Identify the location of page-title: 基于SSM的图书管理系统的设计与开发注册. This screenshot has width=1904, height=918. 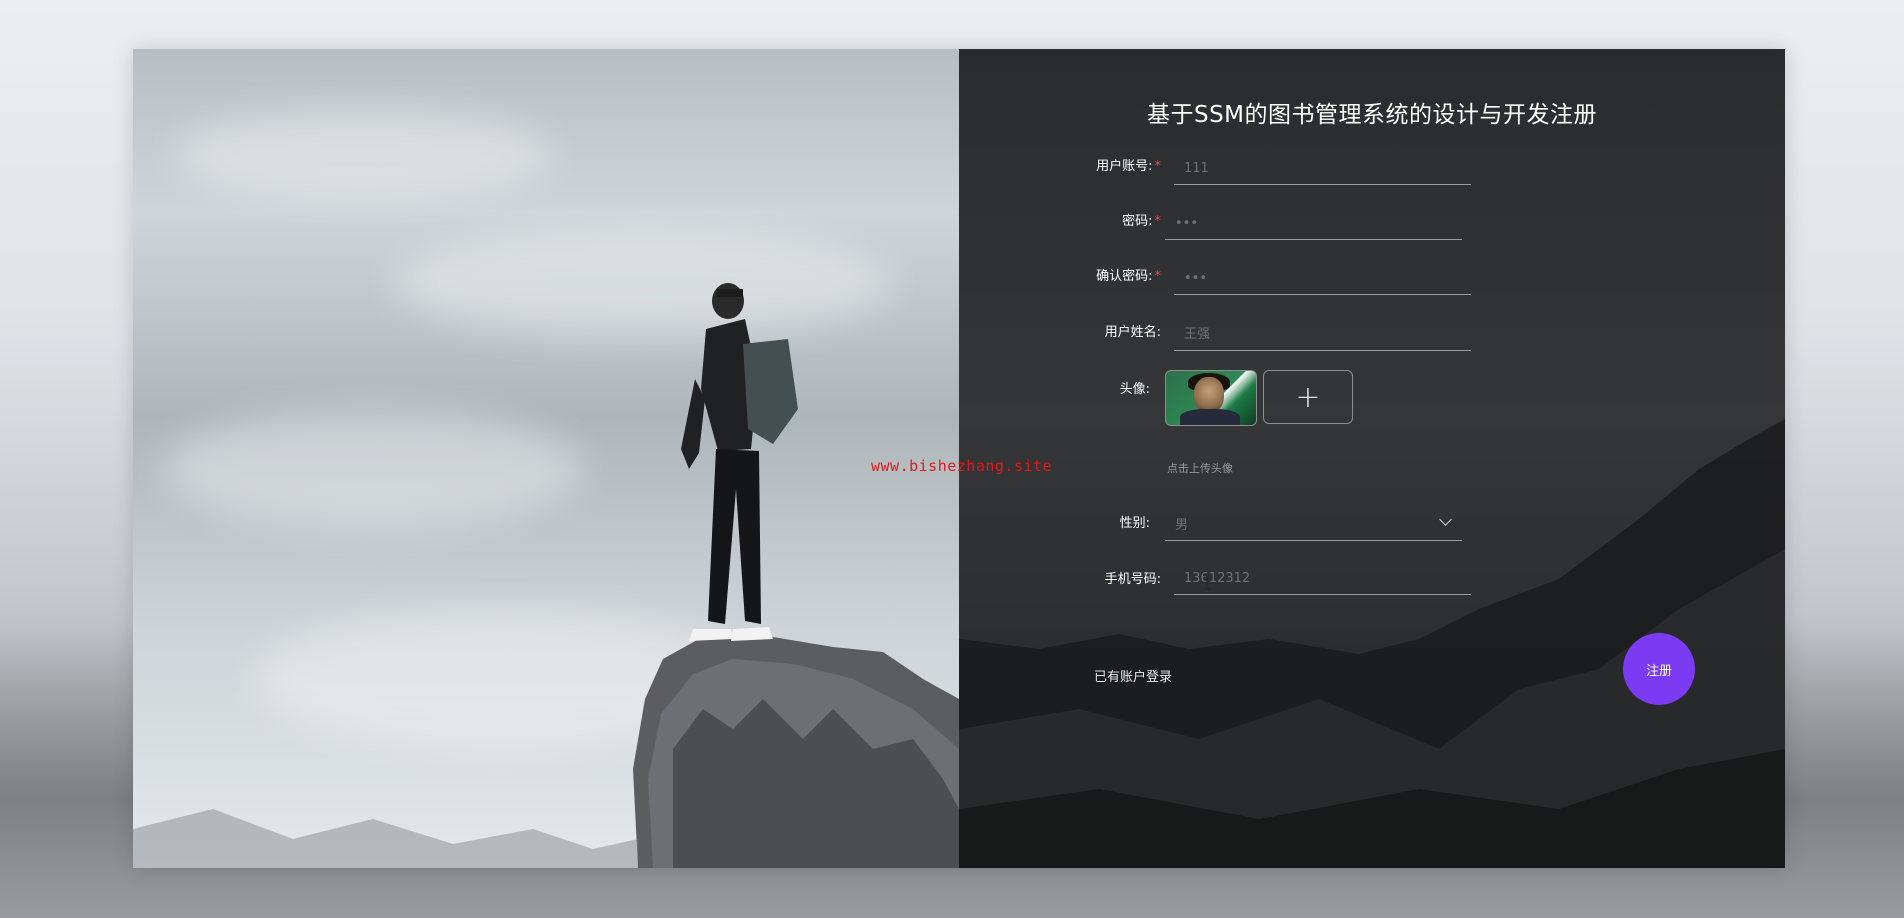
(1372, 115).